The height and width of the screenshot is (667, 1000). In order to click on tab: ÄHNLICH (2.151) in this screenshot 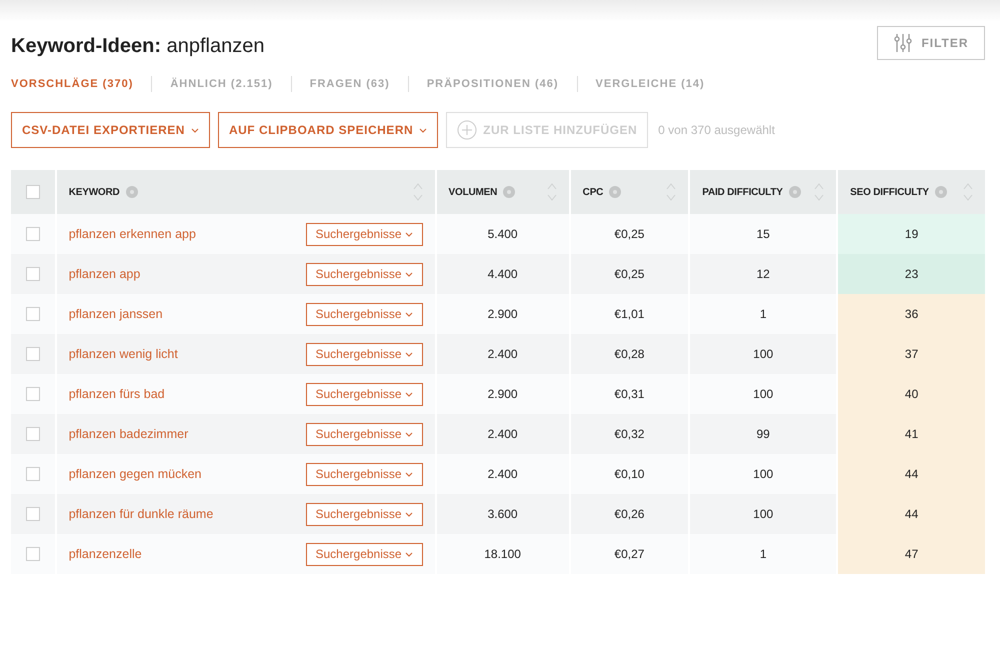, I will do `click(221, 84)`.